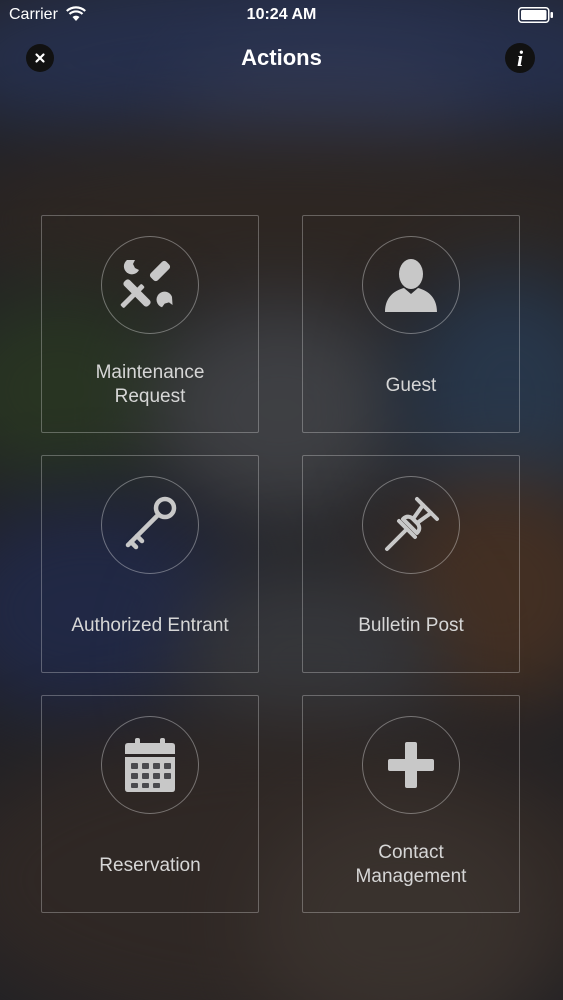 Image resolution: width=563 pixels, height=1000 pixels. Describe the element at coordinates (146, 284) in the screenshot. I see `tools-icon` at that location.